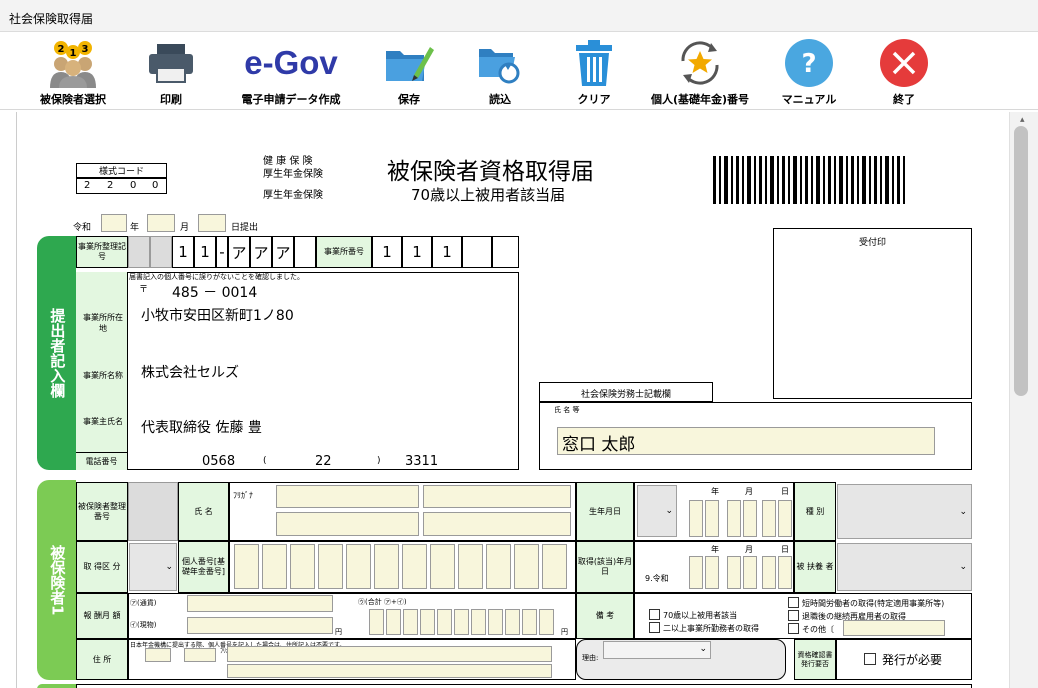 This screenshot has height=688, width=1038. I want to click on pay-goods-input, so click(260, 625).